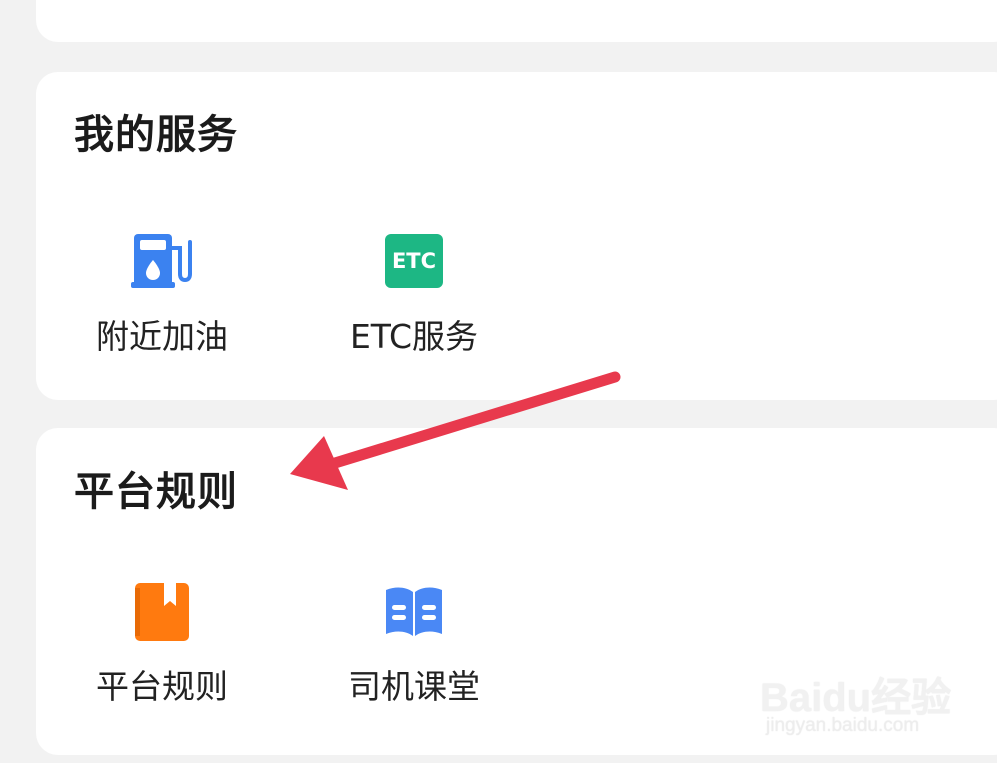 The image size is (997, 763). I want to click on platform-rules-button: 平台规则, so click(162, 655).